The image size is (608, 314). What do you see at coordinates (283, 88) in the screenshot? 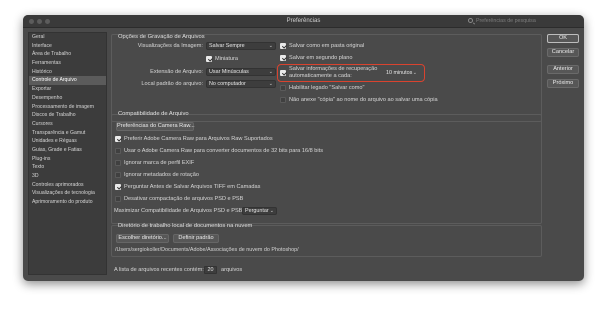
I see `legacy-save-as-checkbox` at bounding box center [283, 88].